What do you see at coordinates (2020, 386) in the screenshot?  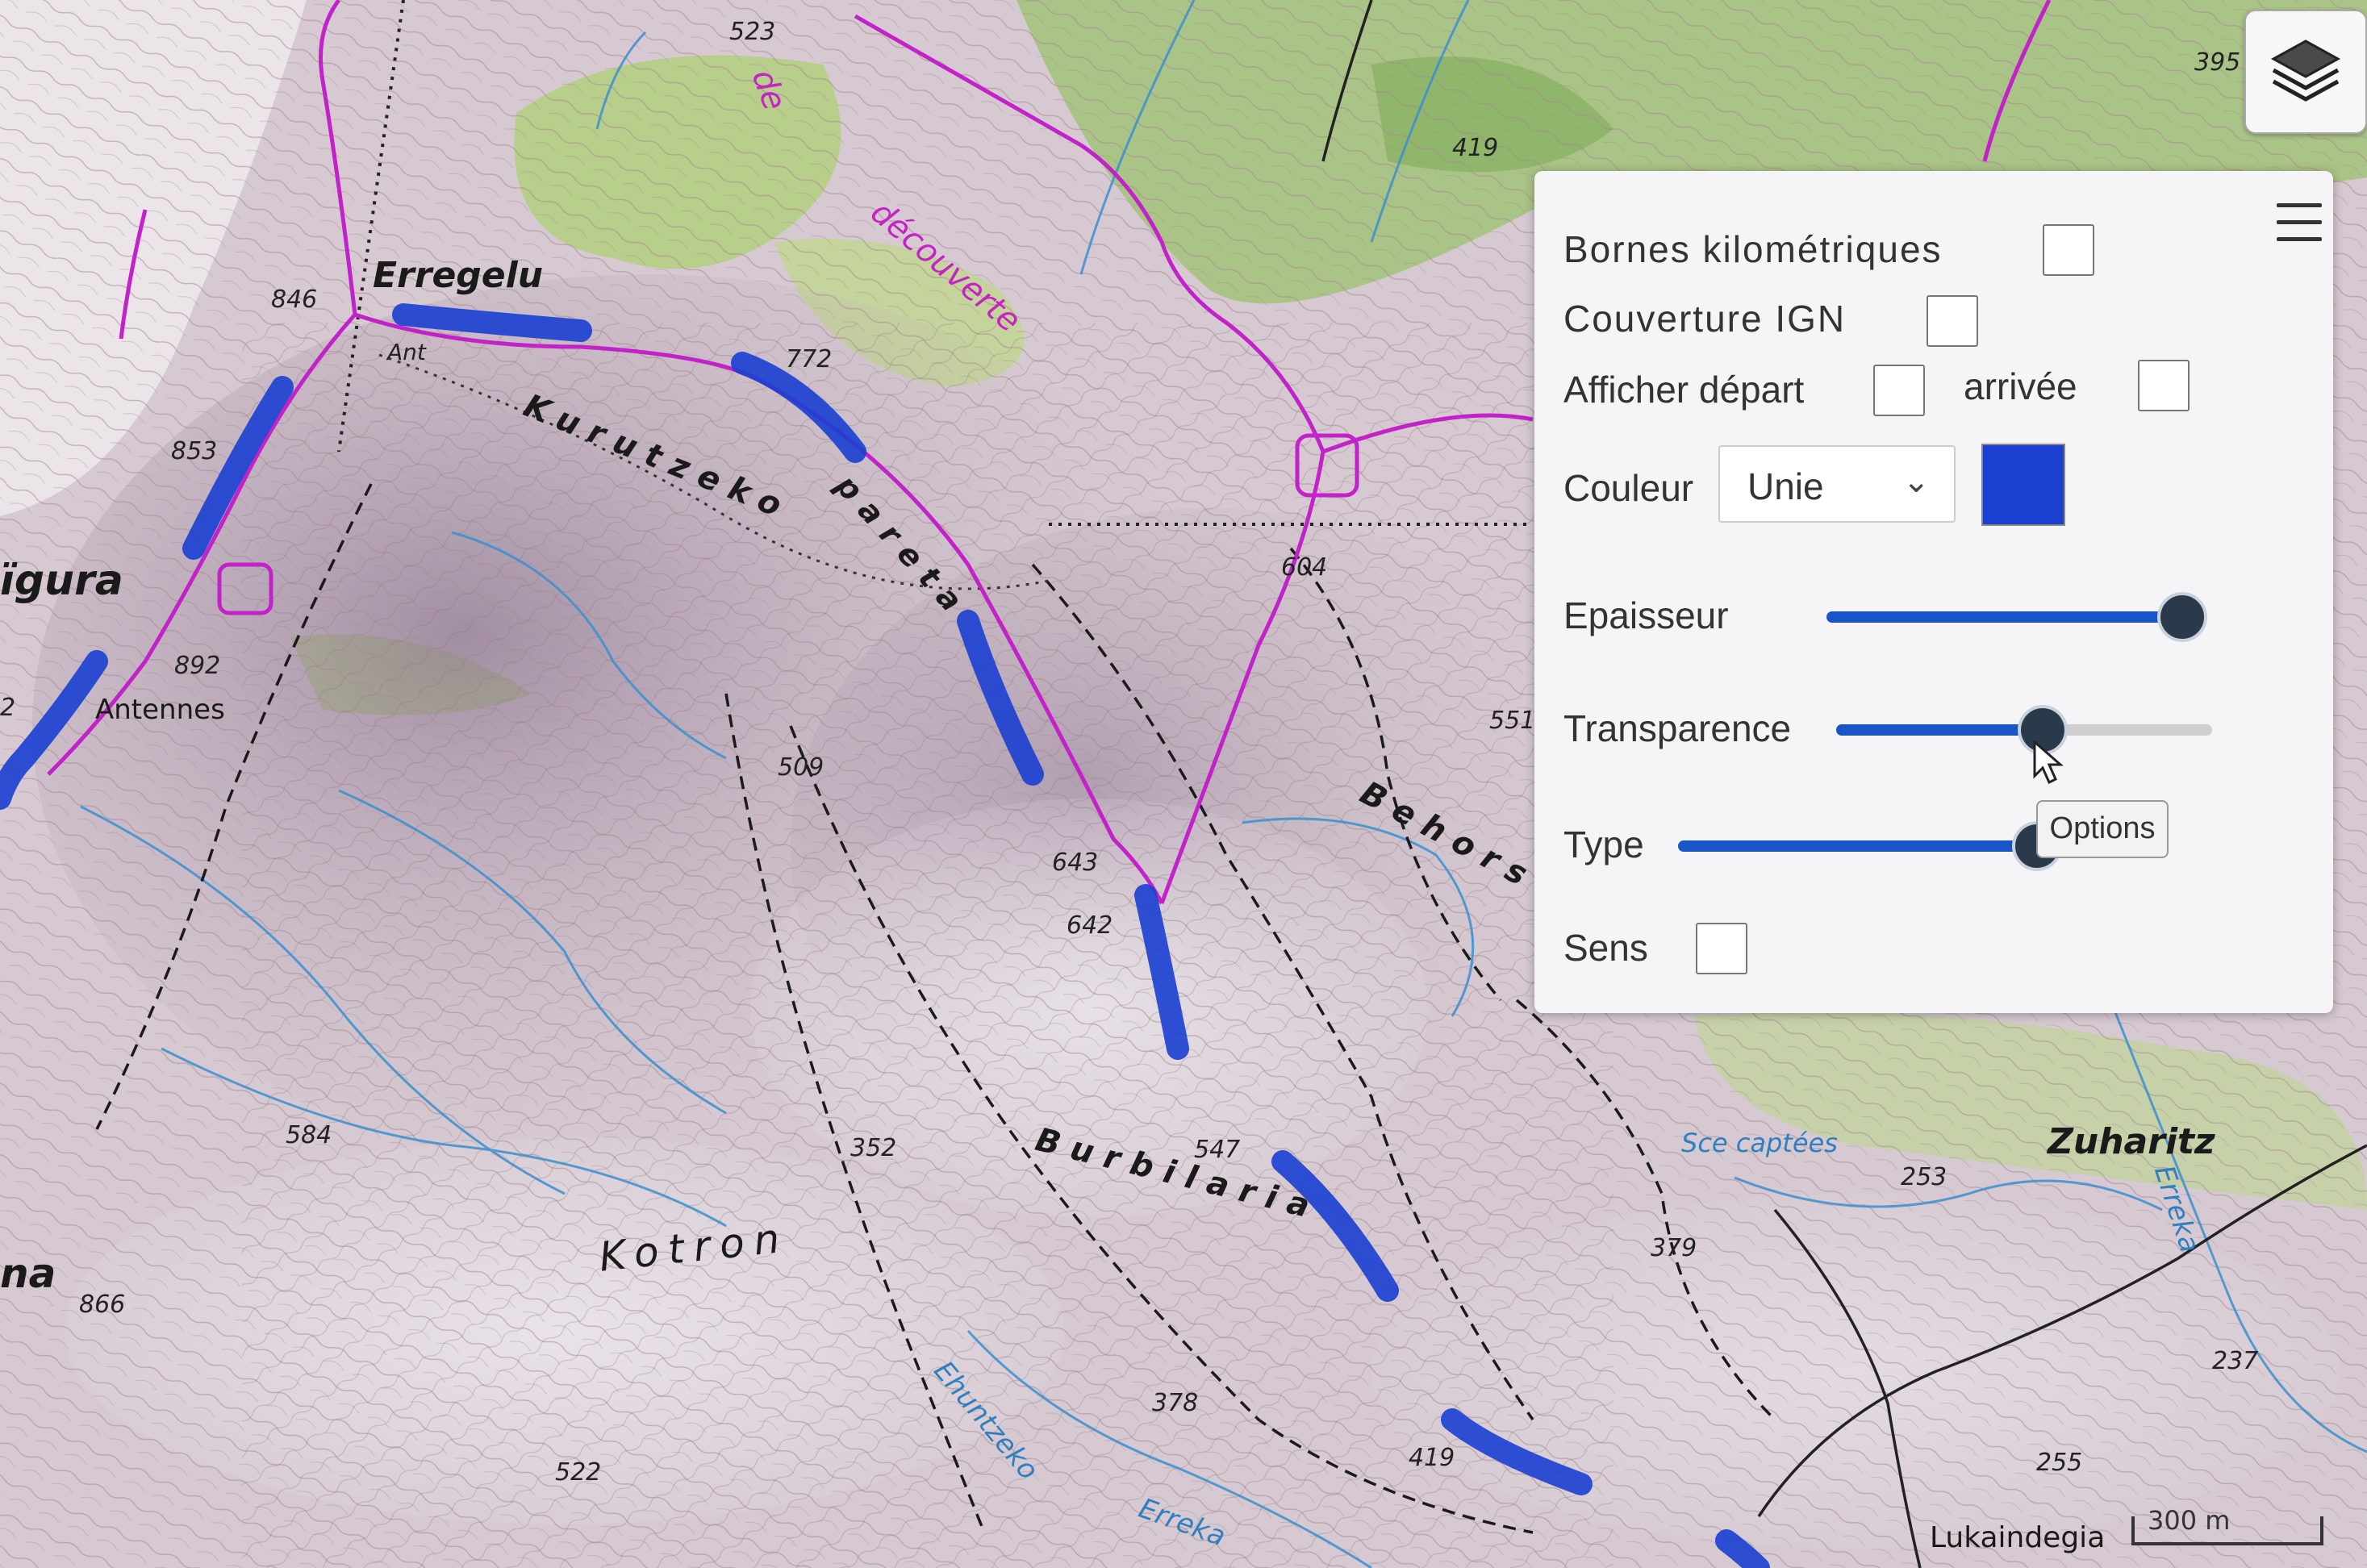 I see `arrivee-label: arrivée` at bounding box center [2020, 386].